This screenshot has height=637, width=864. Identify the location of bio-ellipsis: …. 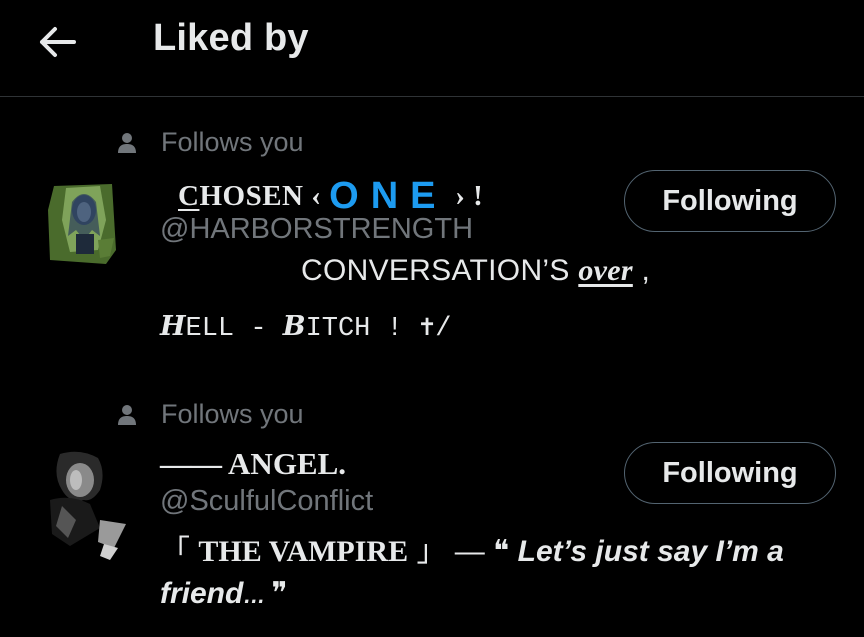
(257, 595).